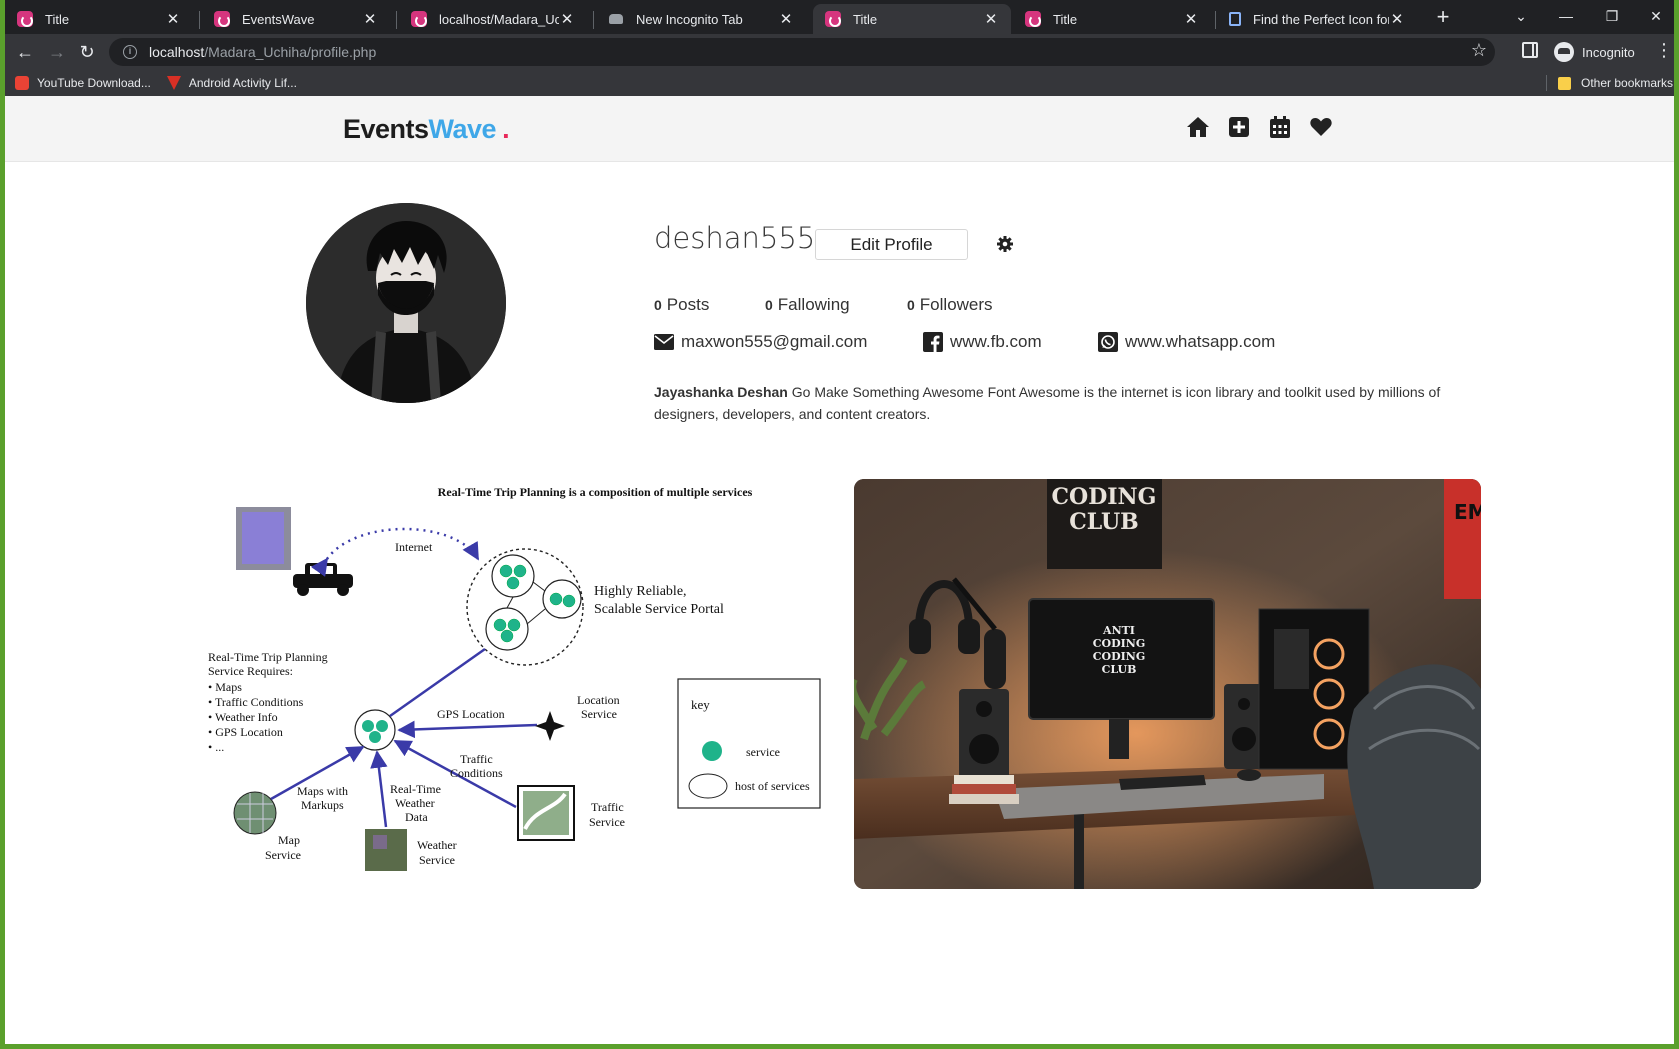  I want to click on diagram-maps-label: Maps with, so click(322, 791).